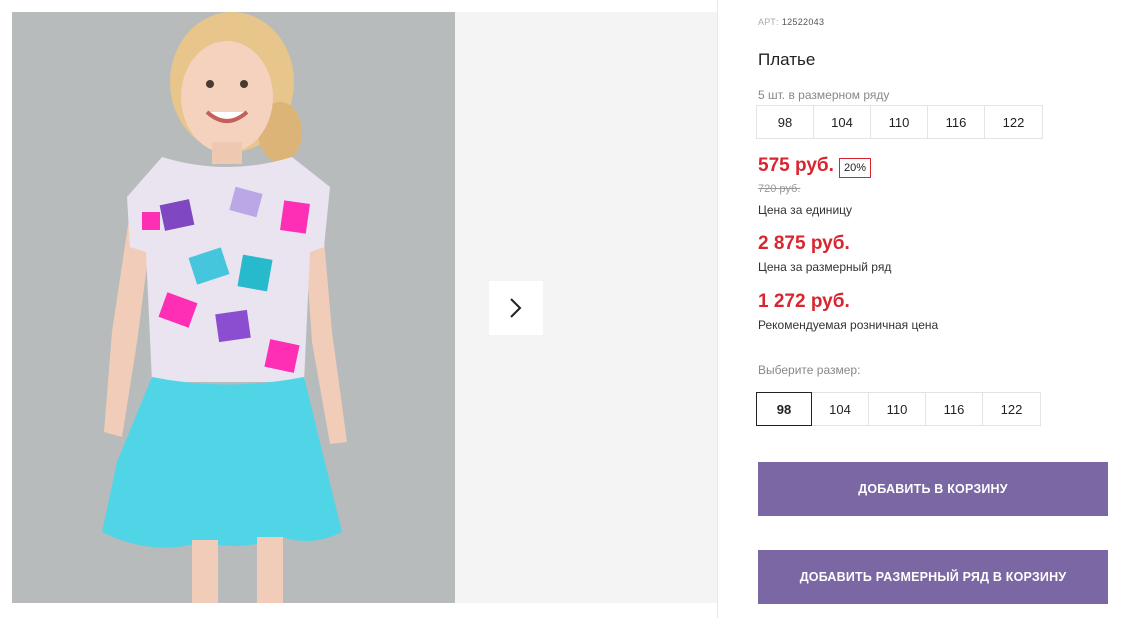  Describe the element at coordinates (840, 409) in the screenshot. I see `size-option-104: 104` at that location.